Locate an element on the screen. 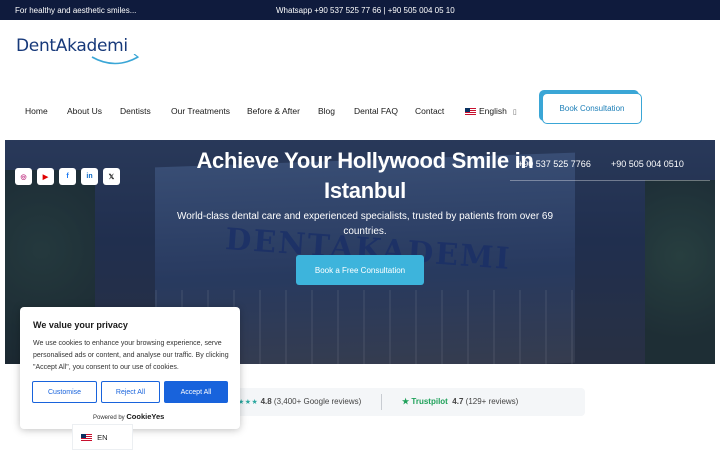 The image size is (720, 450). google-review-count: (3,400+ Google reviews) is located at coordinates (317, 401).